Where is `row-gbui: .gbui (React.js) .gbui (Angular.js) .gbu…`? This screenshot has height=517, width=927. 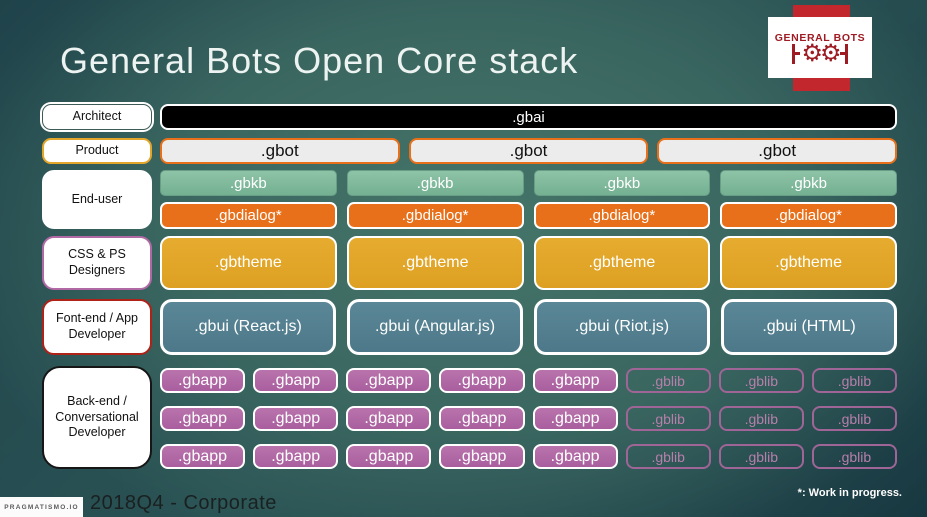 row-gbui: .gbui (React.js) .gbui (Angular.js) .gbu… is located at coordinates (528, 327).